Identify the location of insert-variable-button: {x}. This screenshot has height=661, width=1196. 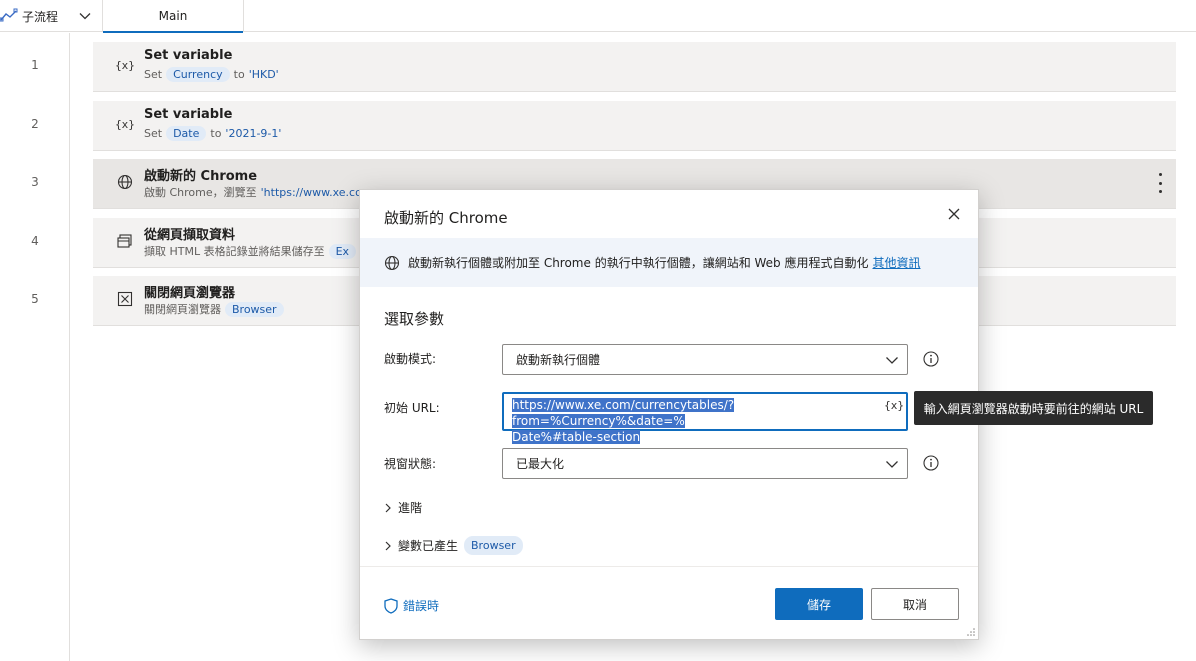
(894, 406).